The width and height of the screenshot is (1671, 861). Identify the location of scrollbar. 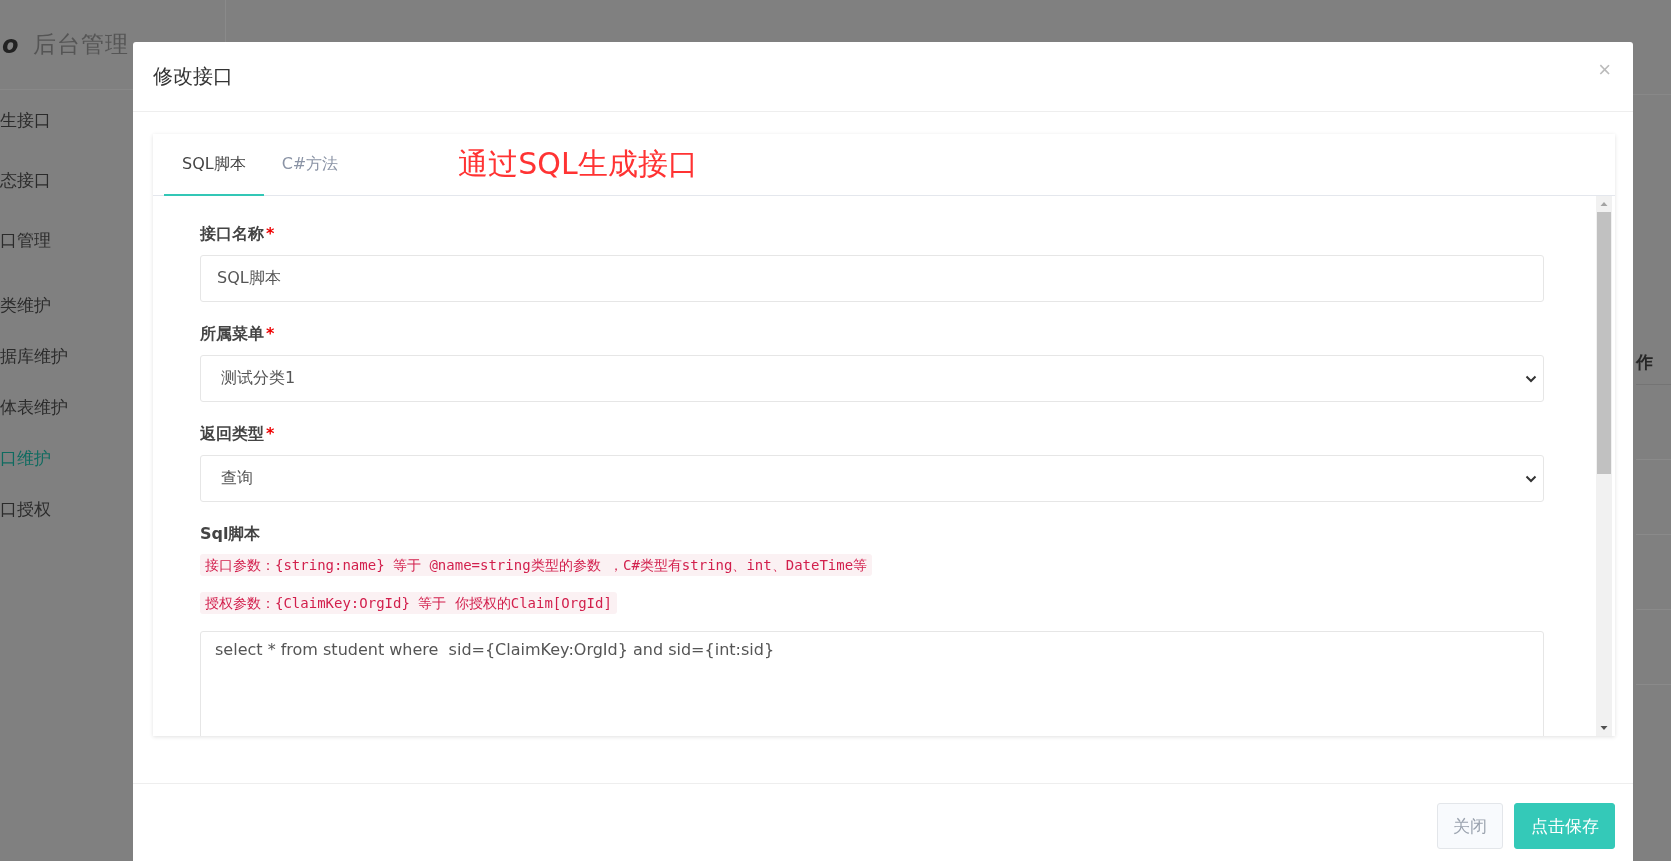
(1604, 466).